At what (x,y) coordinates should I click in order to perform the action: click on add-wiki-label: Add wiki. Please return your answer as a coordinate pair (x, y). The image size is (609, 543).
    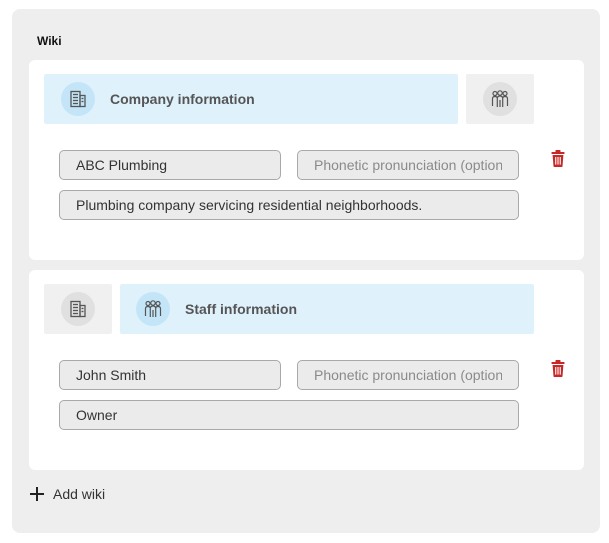
    Looking at the image, I should click on (79, 494).